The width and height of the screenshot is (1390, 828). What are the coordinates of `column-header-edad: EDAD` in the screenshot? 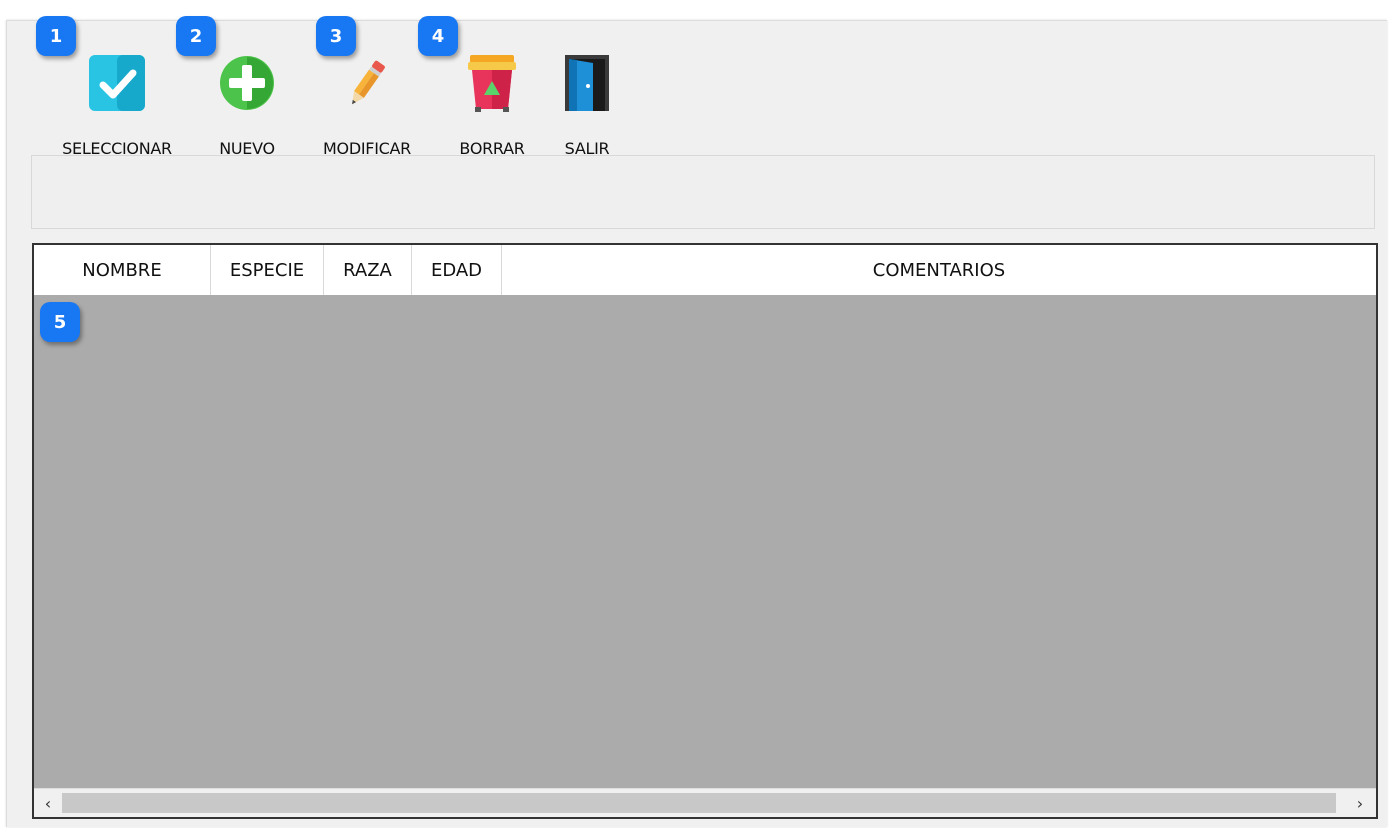 It's located at (457, 270).